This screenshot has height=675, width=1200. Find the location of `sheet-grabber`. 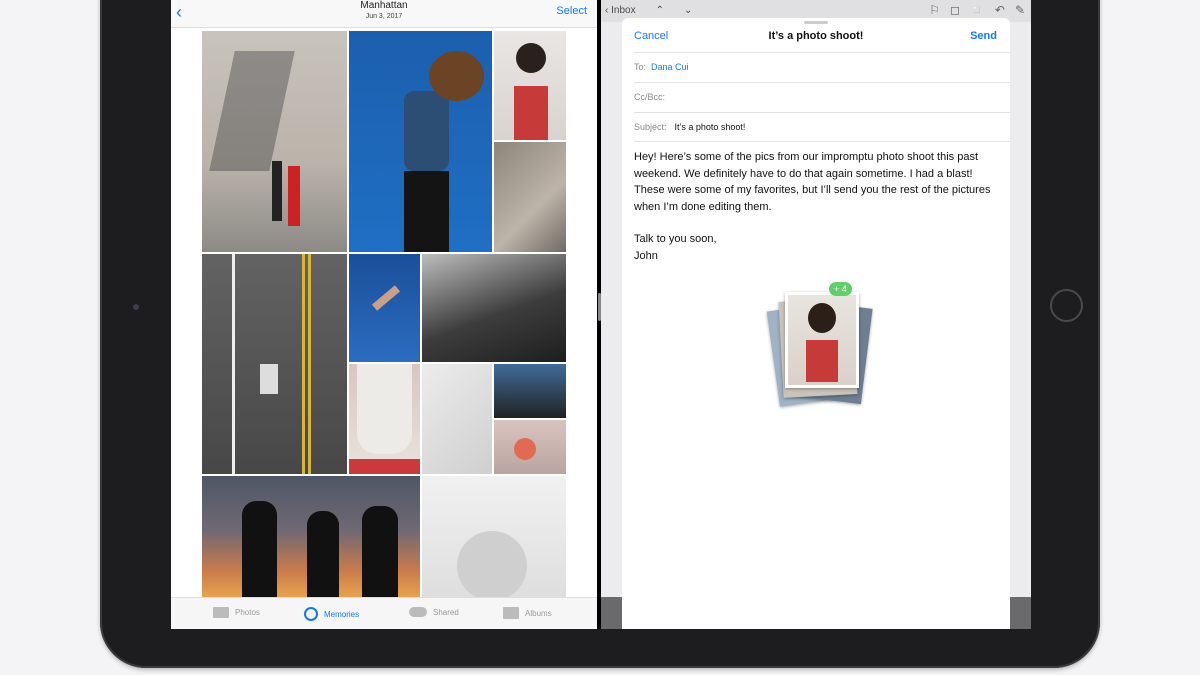

sheet-grabber is located at coordinates (816, 22).